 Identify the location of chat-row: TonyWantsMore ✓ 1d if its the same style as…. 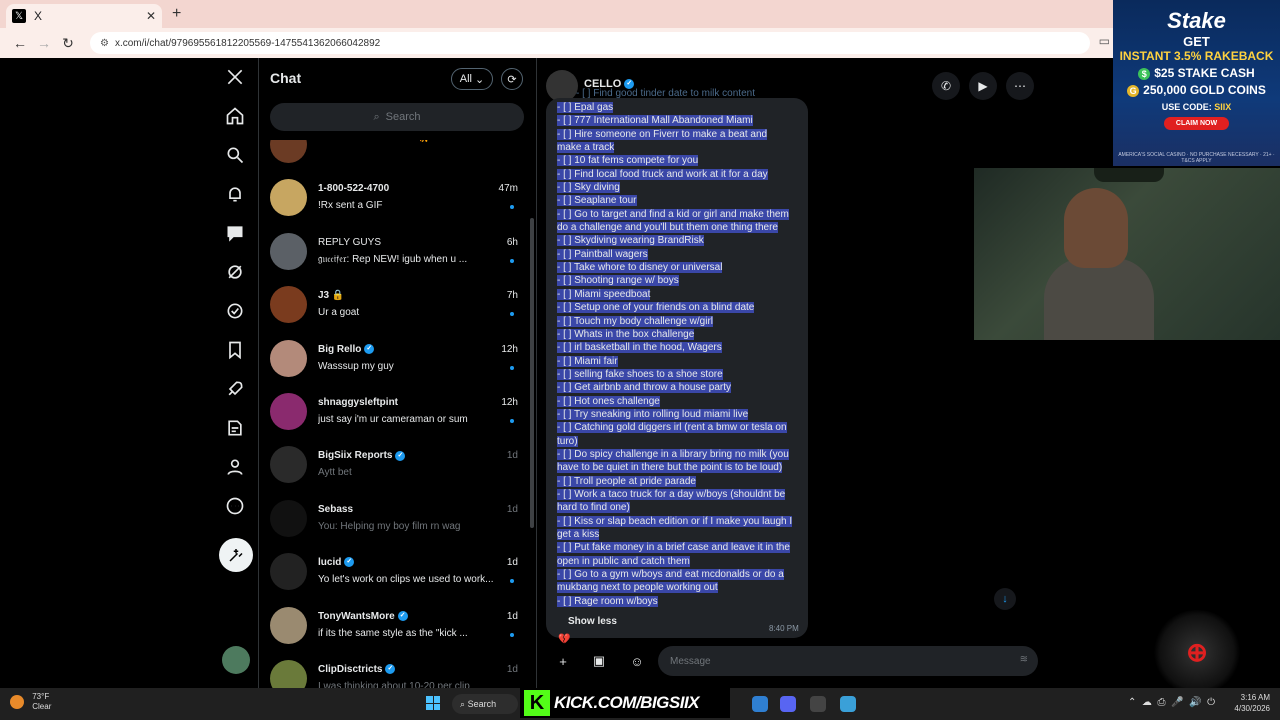
(393, 625).